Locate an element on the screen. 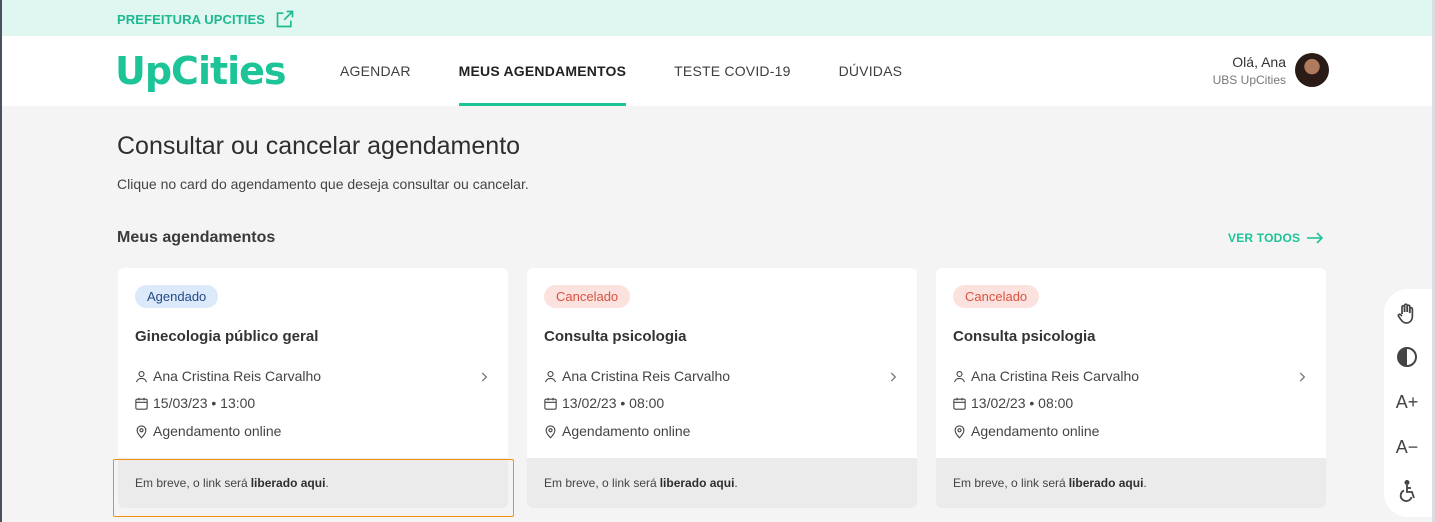 This screenshot has width=1435, height=522. date-row: 15/03/23 • 13:00 is located at coordinates (194, 403).